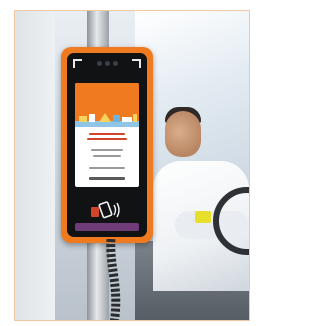  I want to click on corner-mark-top-left, so click(77, 63).